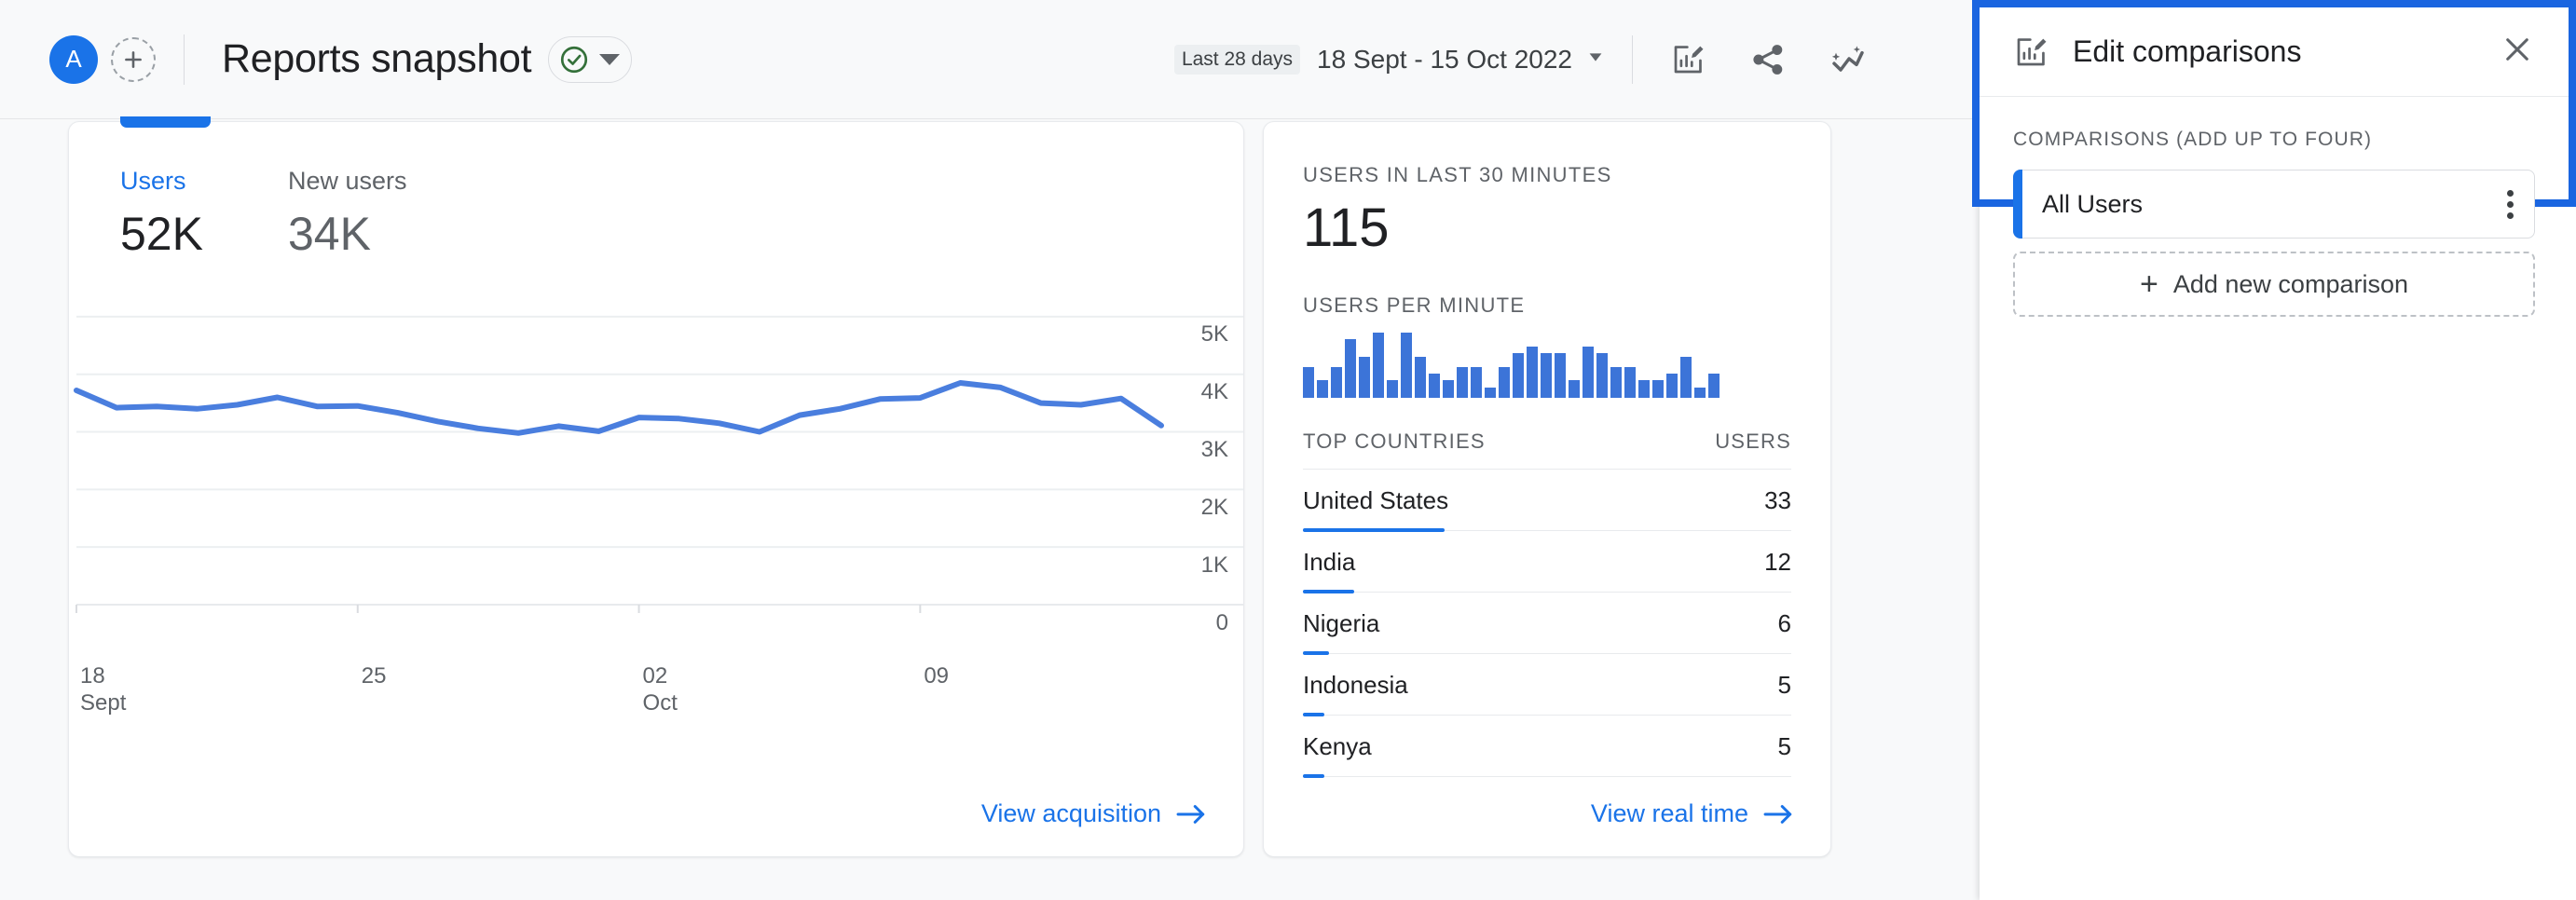 The height and width of the screenshot is (900, 2576). What do you see at coordinates (1547, 562) in the screenshot?
I see `table-row: India 12` at bounding box center [1547, 562].